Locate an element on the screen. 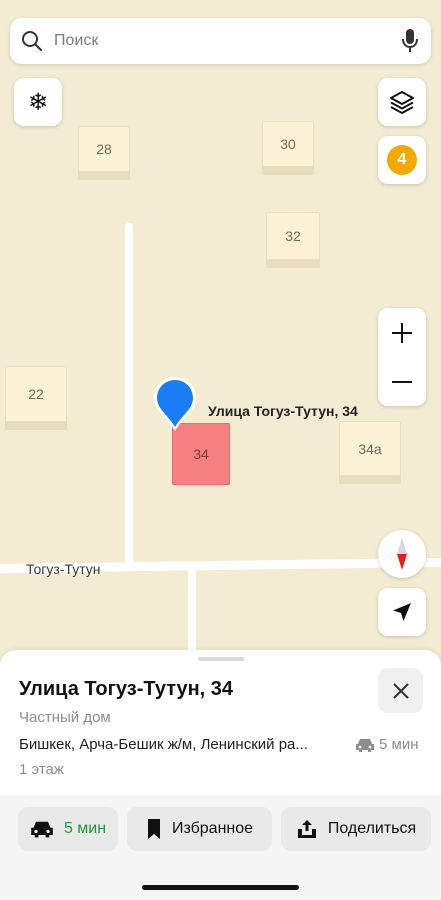  drive-time-label: 5 мин is located at coordinates (399, 744).